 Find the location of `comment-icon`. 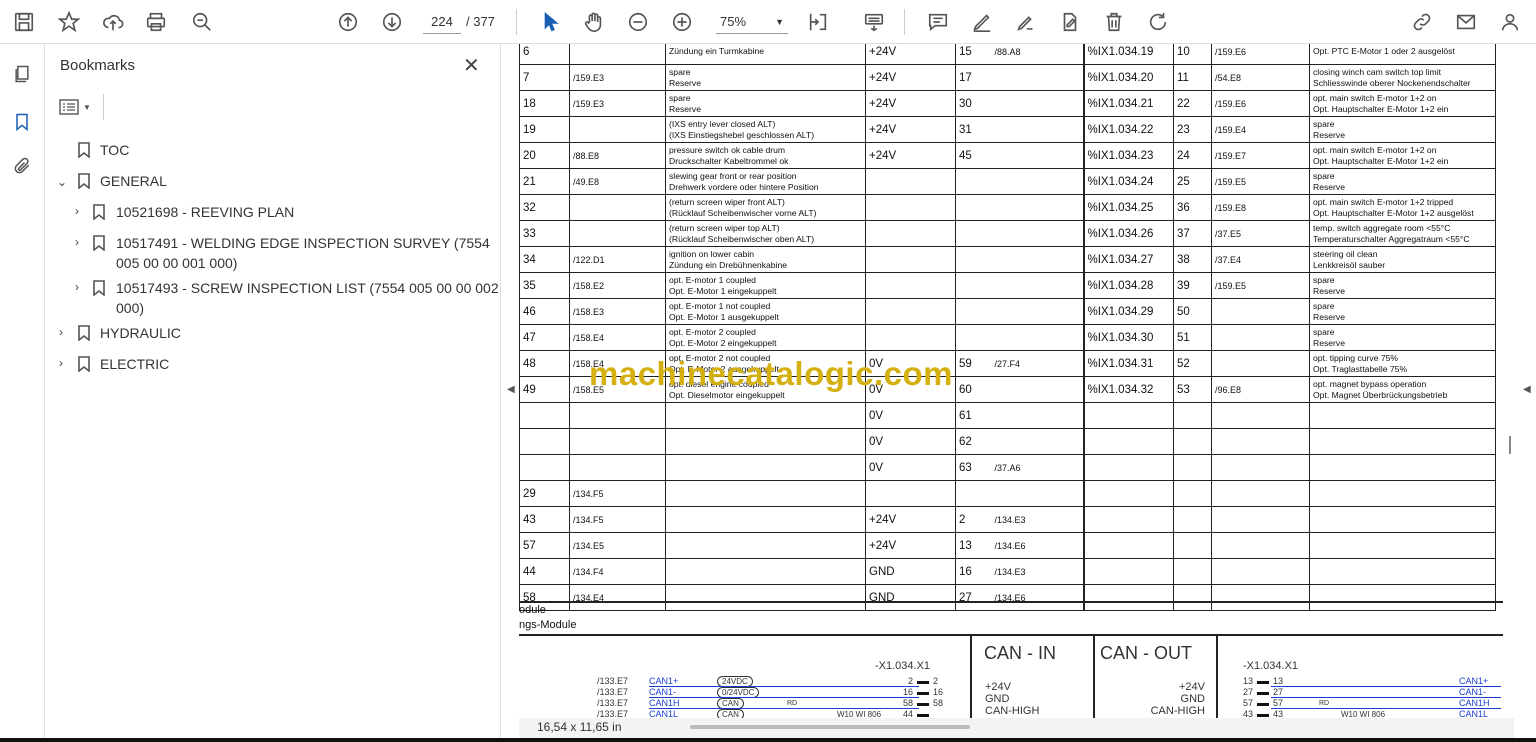

comment-icon is located at coordinates (938, 22).